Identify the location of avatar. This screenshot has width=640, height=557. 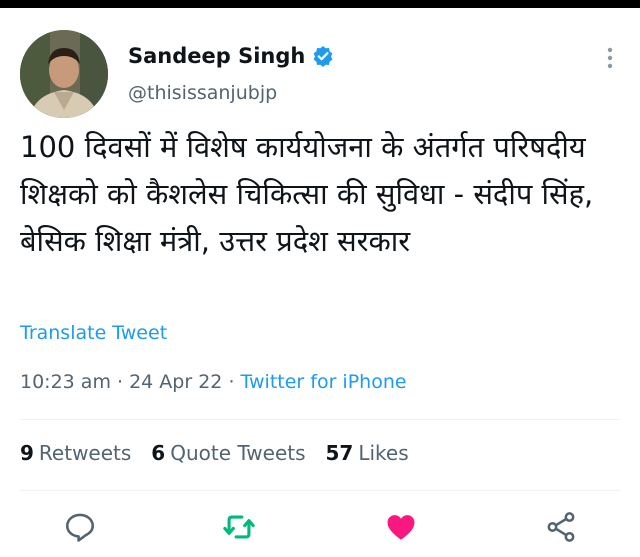
(64, 74).